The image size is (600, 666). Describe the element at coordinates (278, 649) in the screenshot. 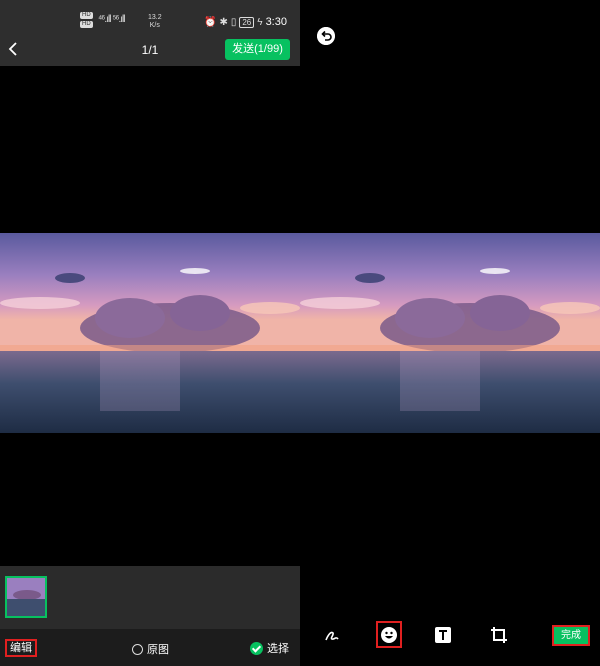

I see `select-label: 选择` at that location.